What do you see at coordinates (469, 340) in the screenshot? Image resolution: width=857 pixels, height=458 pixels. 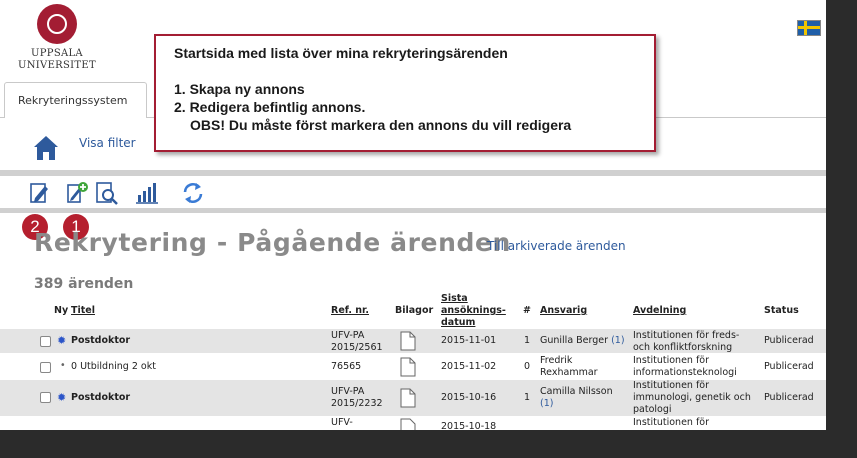 I see `row-date: 2015-11-01` at bounding box center [469, 340].